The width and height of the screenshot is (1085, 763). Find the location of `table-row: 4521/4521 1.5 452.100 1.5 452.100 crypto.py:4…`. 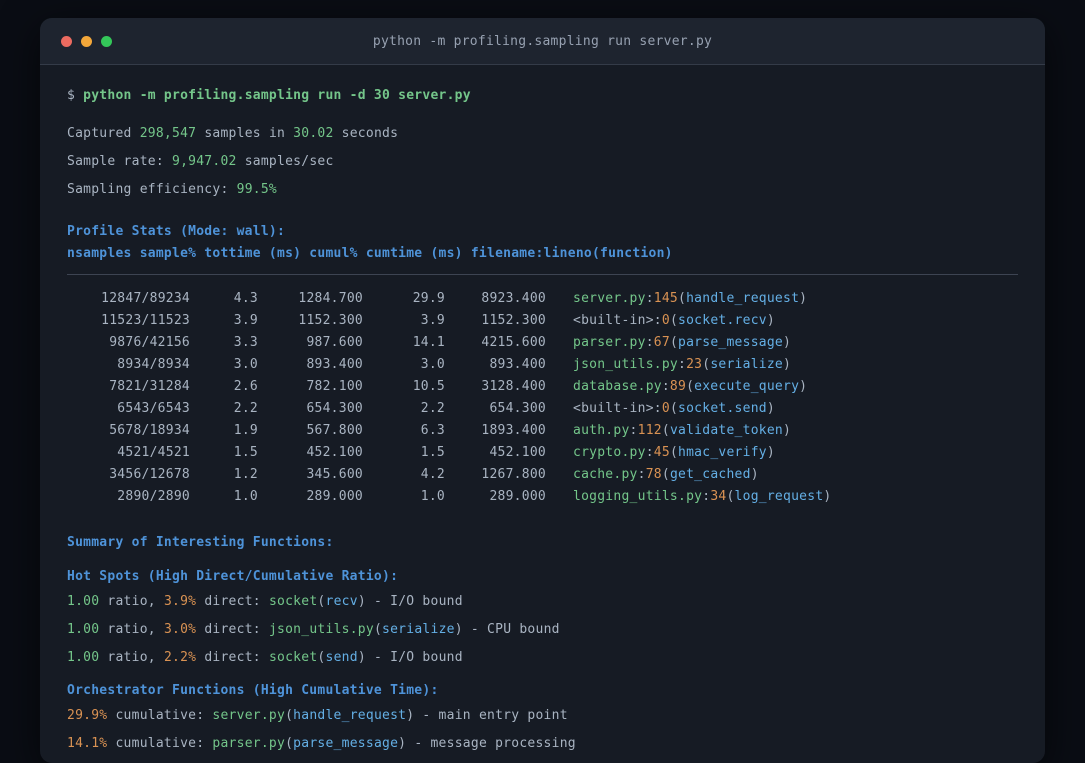

table-row: 4521/4521 1.5 452.100 1.5 452.100 crypto.py:4… is located at coordinates (542, 453).